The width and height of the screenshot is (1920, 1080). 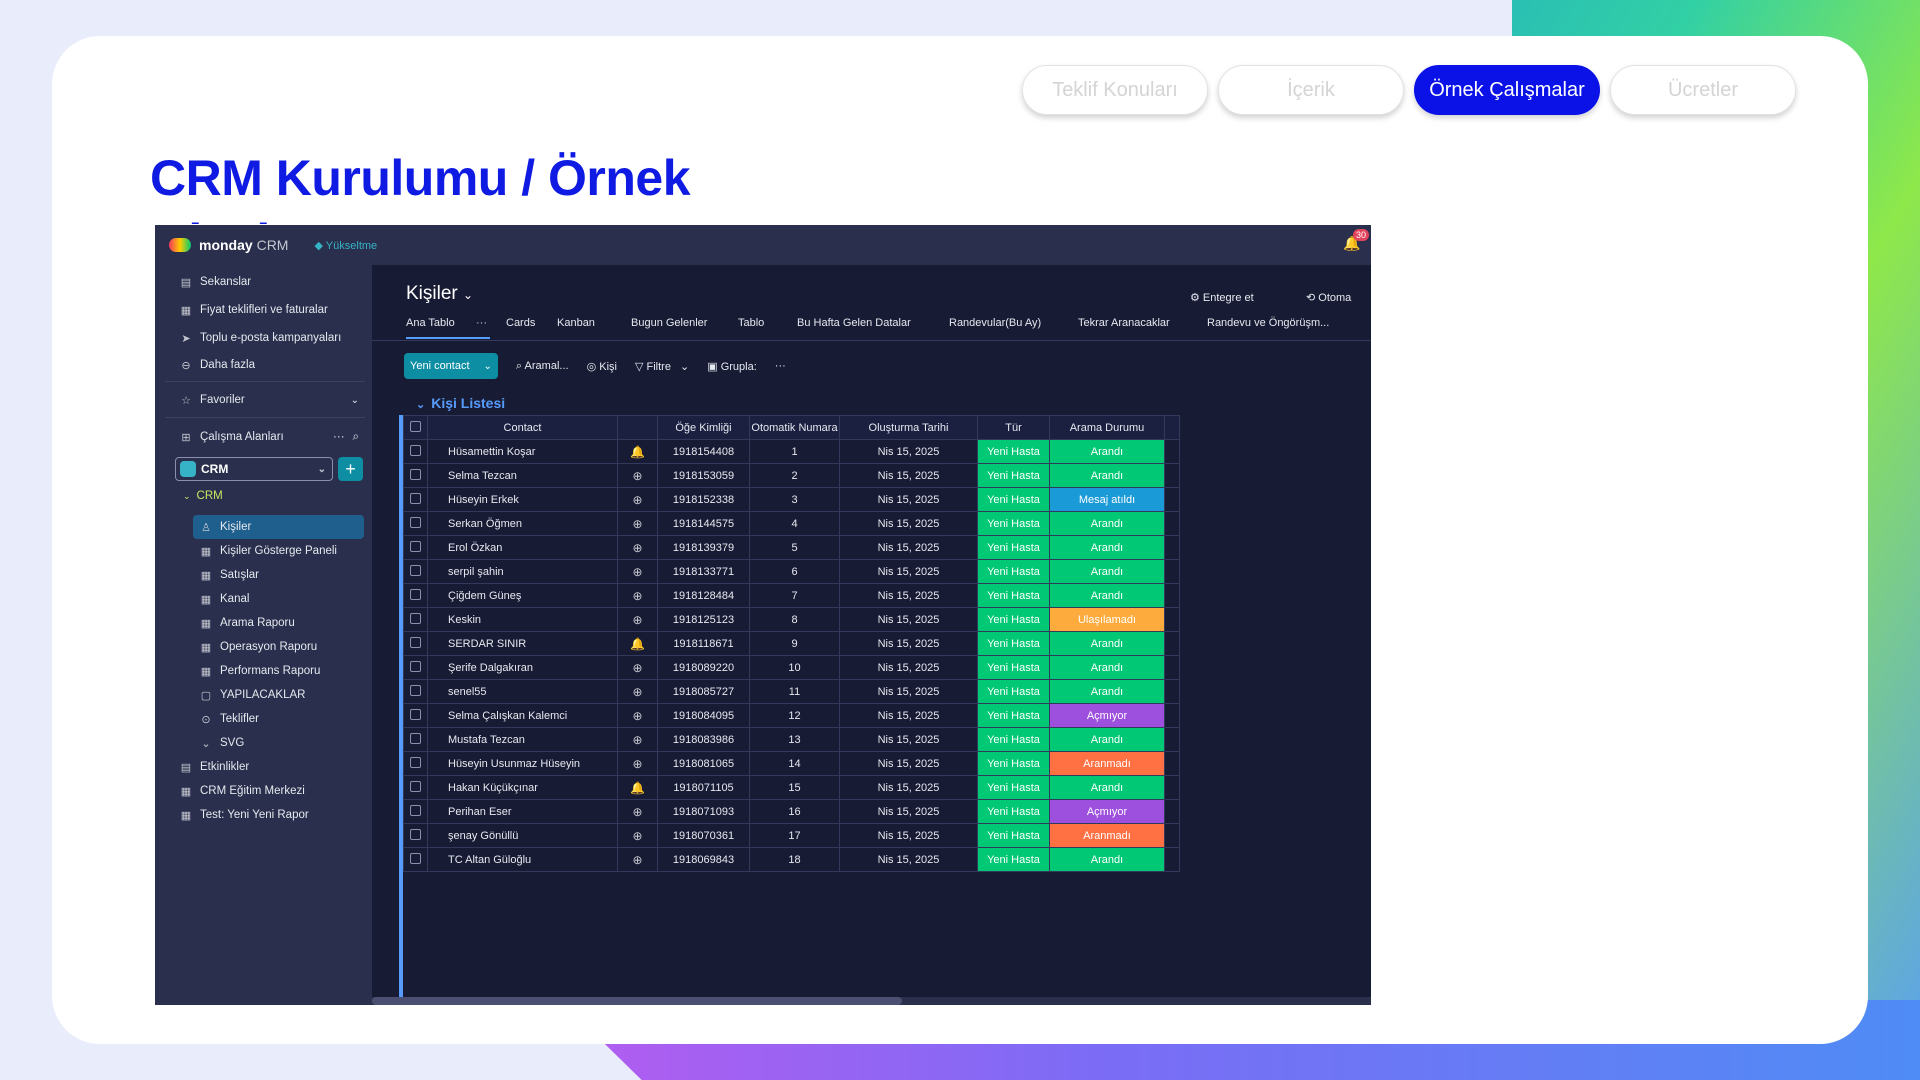 I want to click on filter-button: ▽ Filtre ⌄, so click(x=662, y=366).